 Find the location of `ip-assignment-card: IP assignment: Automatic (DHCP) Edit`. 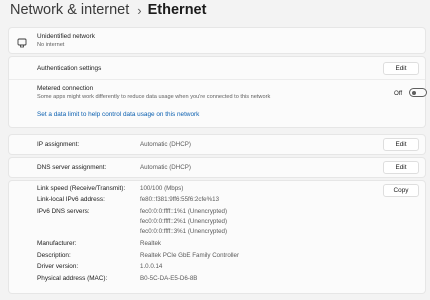

ip-assignment-card: IP assignment: Automatic (DHCP) Edit is located at coordinates (217, 144).